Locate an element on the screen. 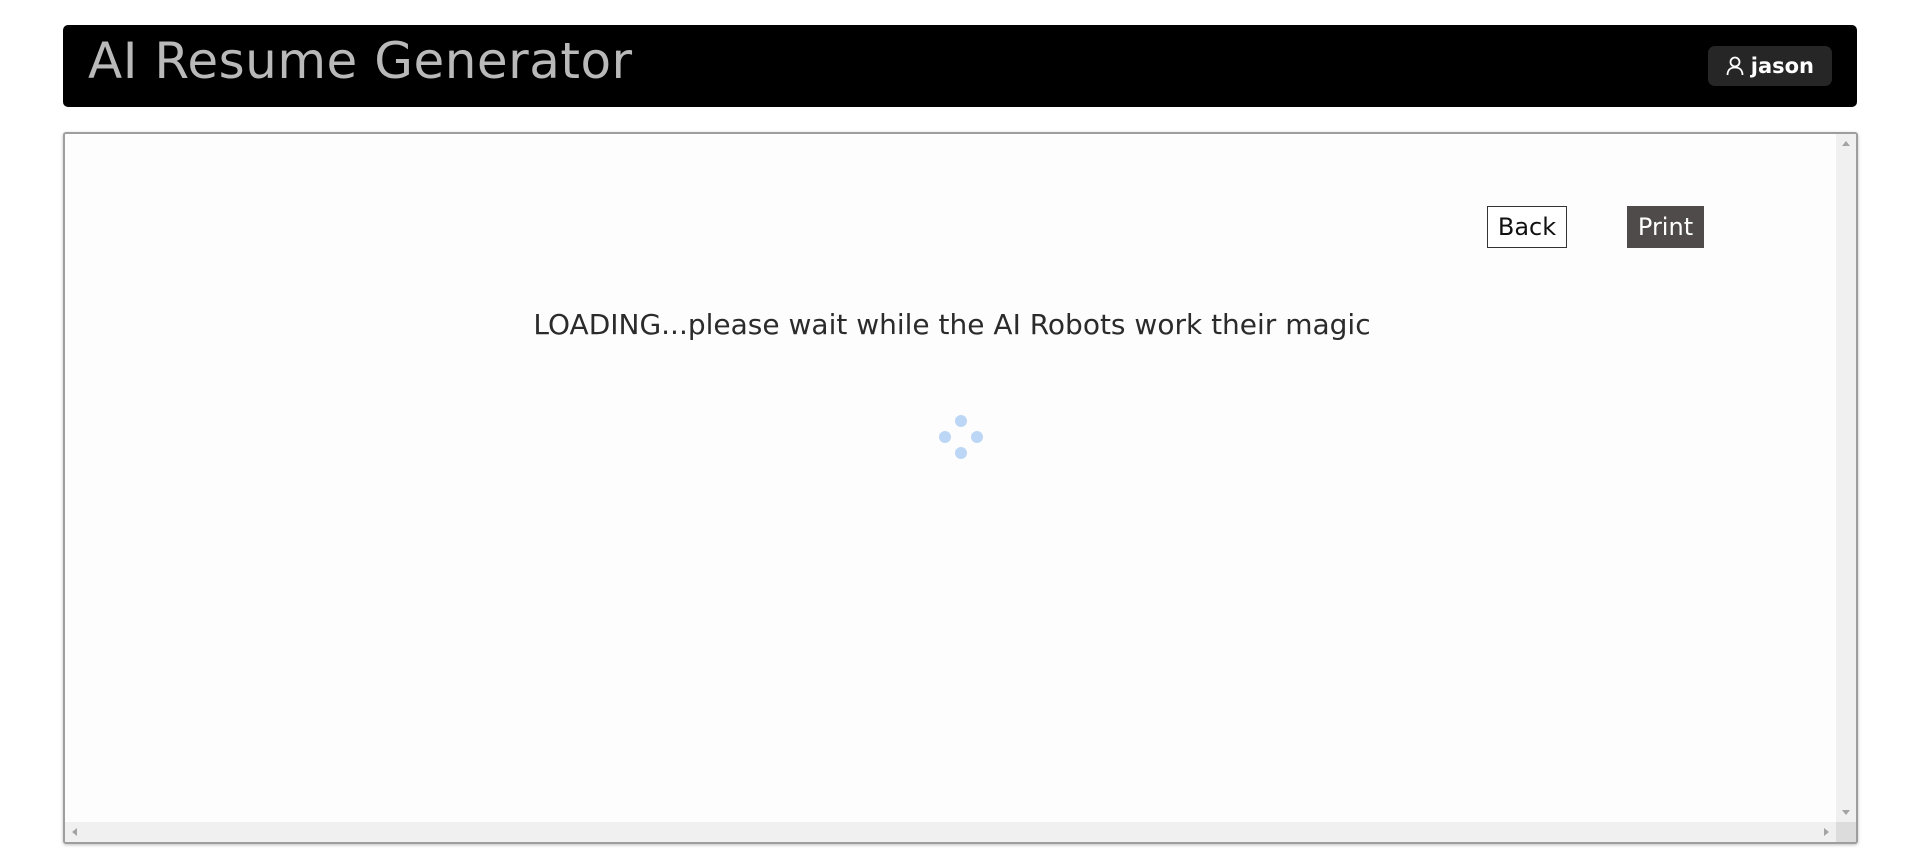 This screenshot has height=868, width=1920. print-button: Print is located at coordinates (1665, 227).